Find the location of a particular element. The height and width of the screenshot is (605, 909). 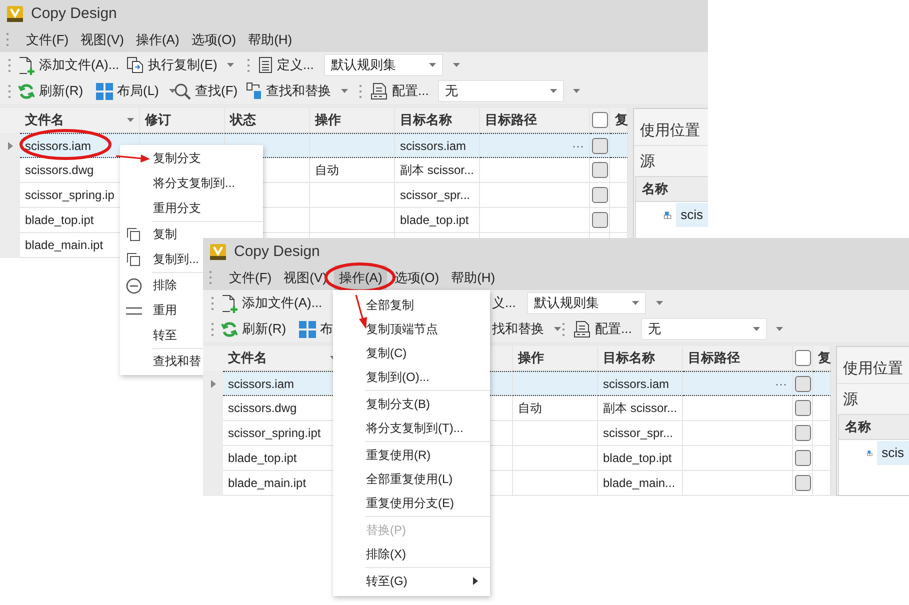

menu-item: 复制 is located at coordinates (149, 234).